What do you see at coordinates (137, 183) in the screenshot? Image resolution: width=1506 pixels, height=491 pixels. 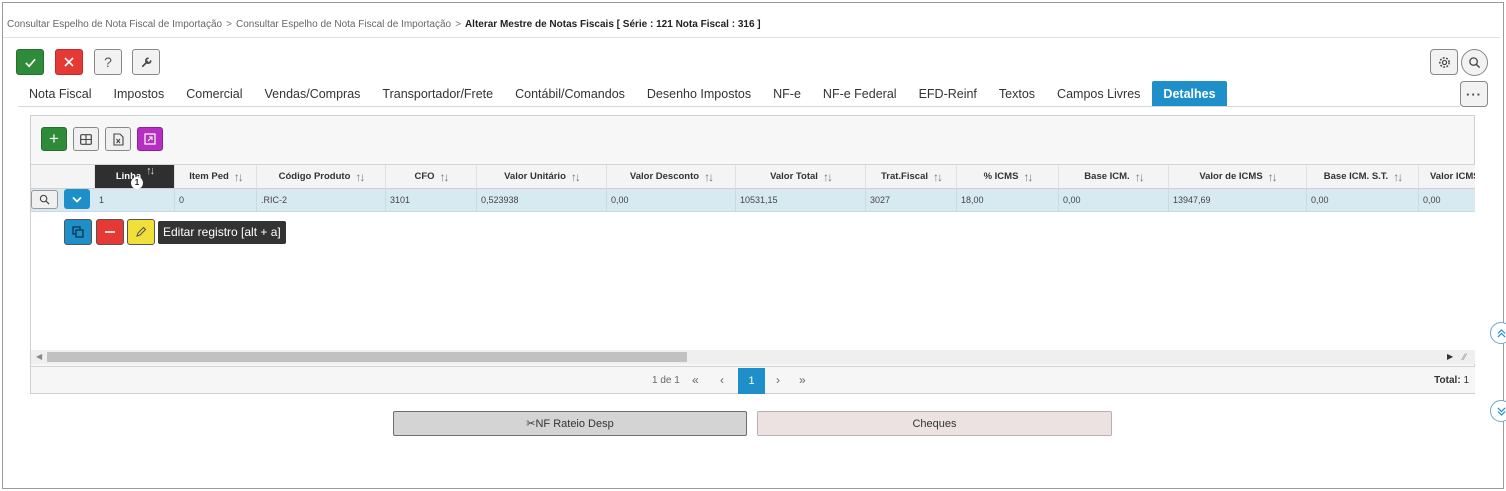 I see `sort-order-badge: 1` at bounding box center [137, 183].